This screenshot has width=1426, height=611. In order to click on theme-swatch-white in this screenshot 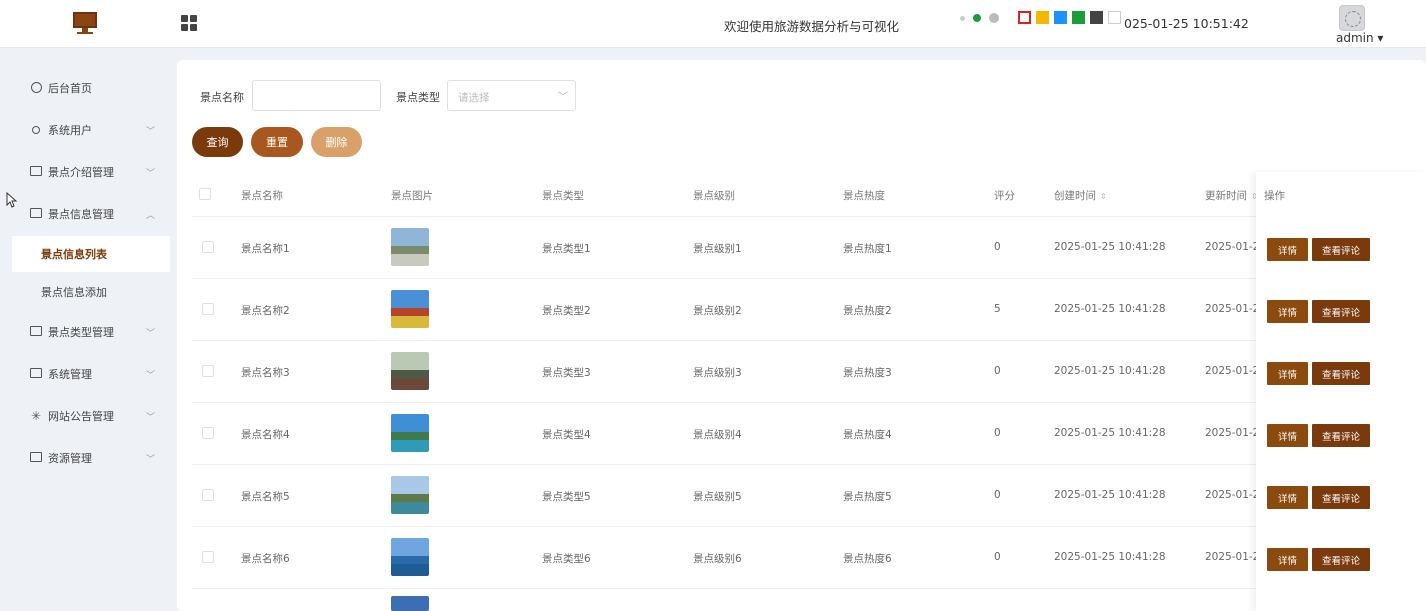, I will do `click(1114, 17)`.